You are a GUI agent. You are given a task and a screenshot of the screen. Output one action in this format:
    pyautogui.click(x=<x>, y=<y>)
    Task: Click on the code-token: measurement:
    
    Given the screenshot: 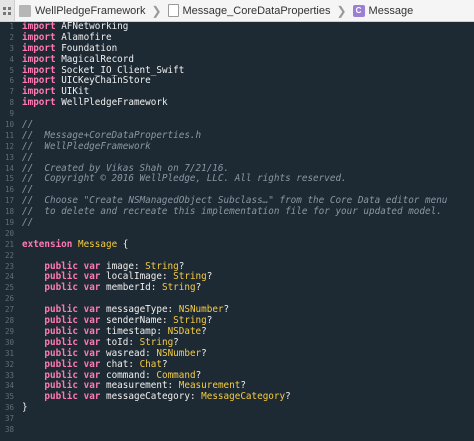 What is the action you would take?
    pyautogui.click(x=139, y=386)
    